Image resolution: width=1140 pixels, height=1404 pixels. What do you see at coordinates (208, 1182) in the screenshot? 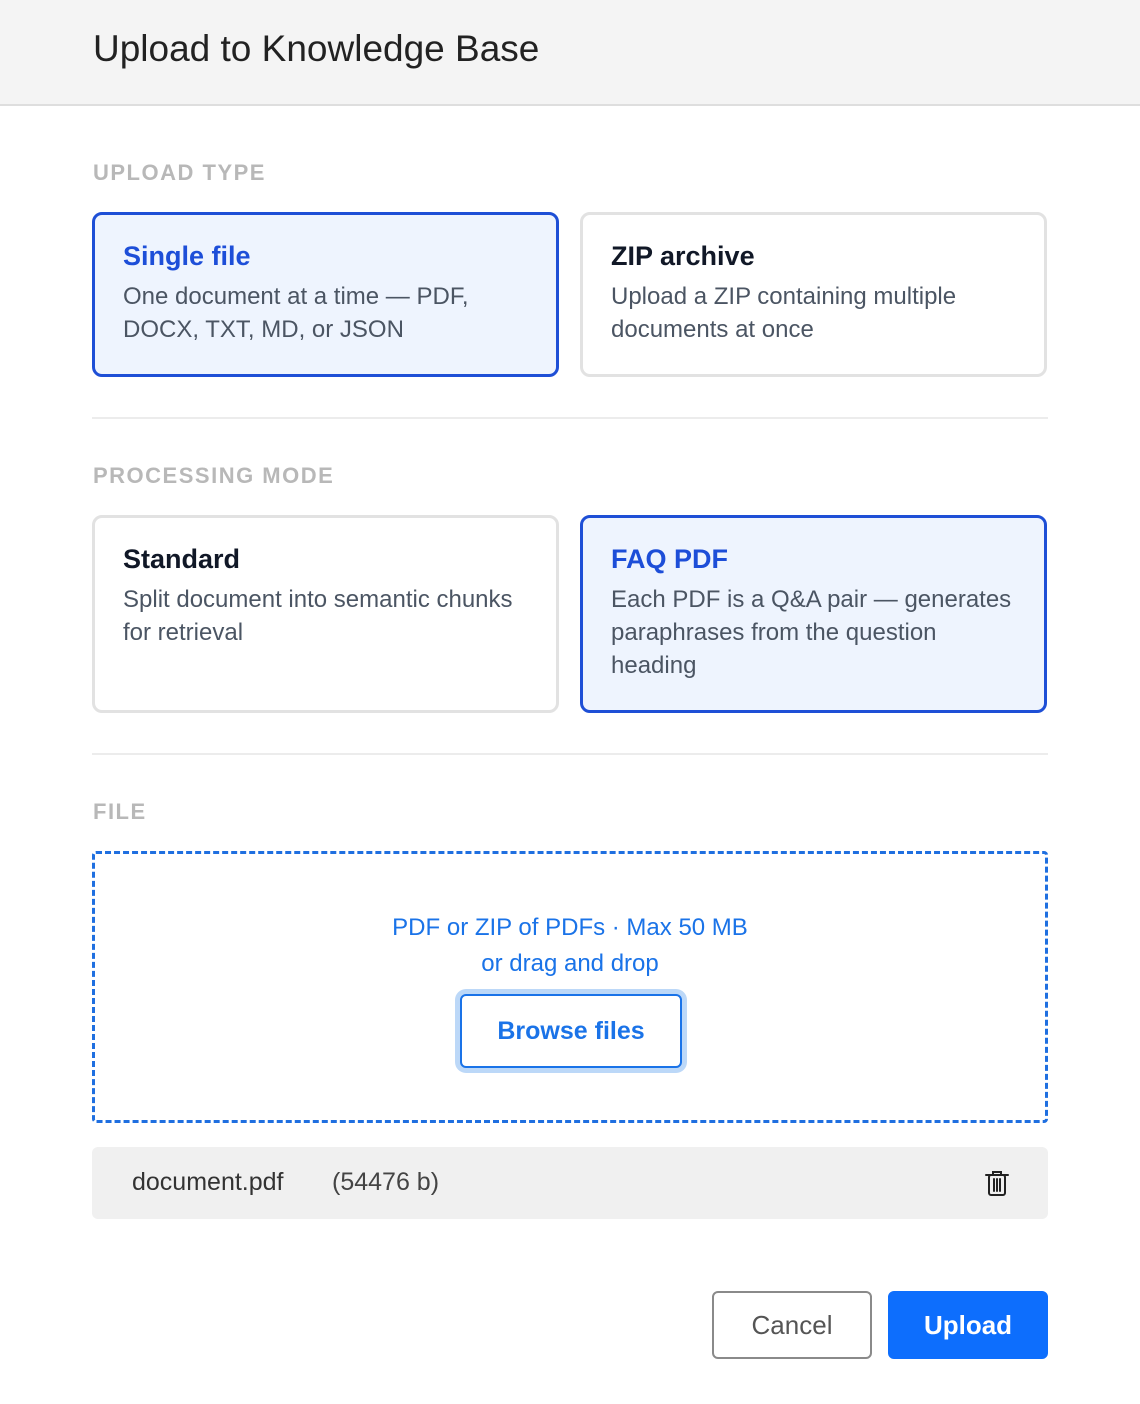
I see `file-name: document.pdf` at bounding box center [208, 1182].